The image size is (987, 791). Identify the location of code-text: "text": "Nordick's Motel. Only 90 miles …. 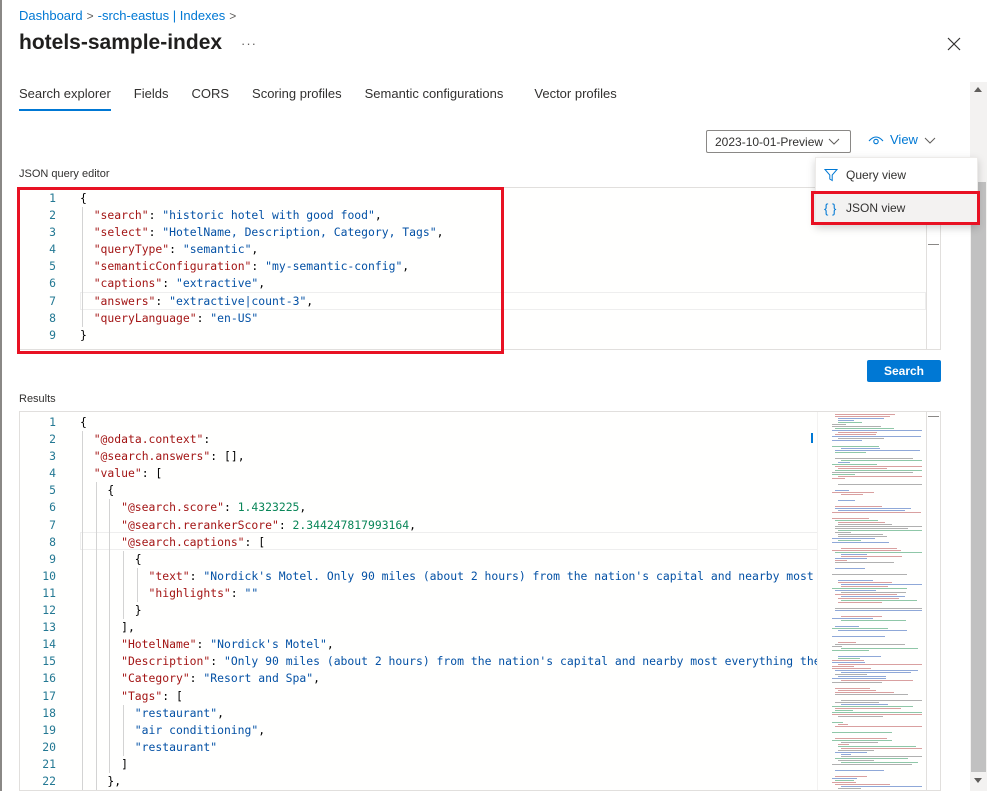
(481, 575).